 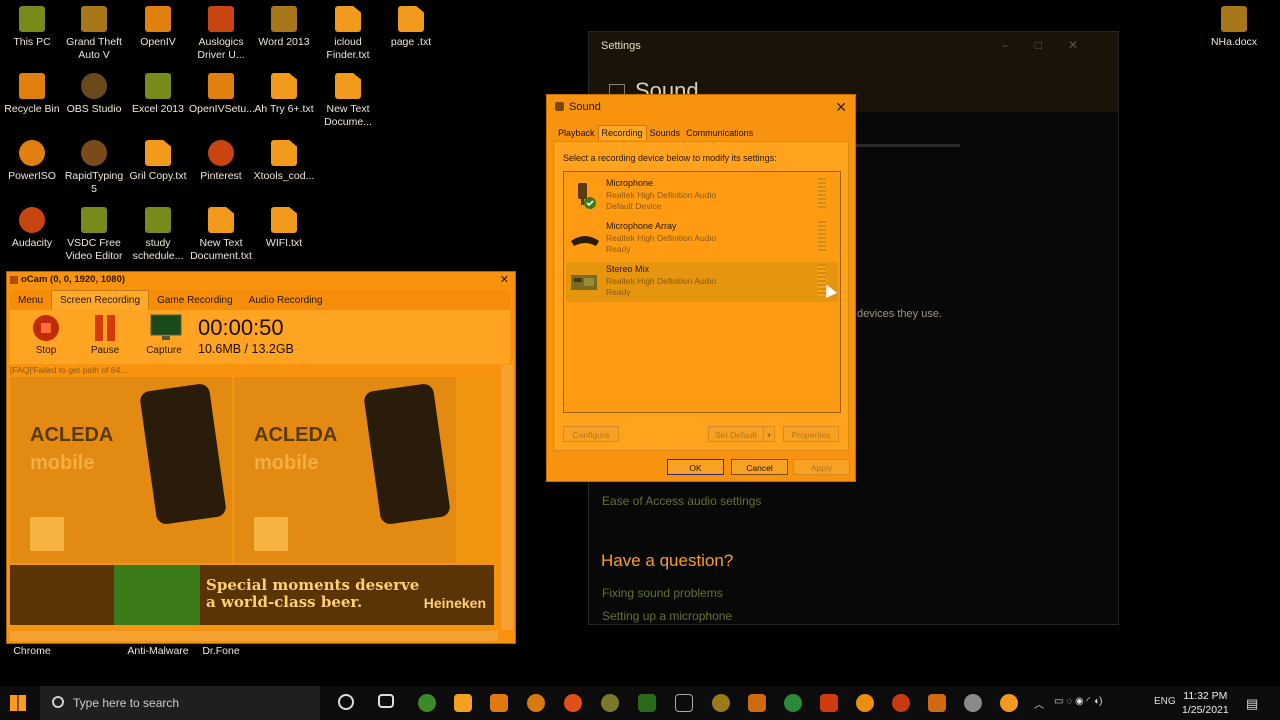 I want to click on desktop-icon-new-text-document: New Text Document.txt, so click(x=221, y=235).